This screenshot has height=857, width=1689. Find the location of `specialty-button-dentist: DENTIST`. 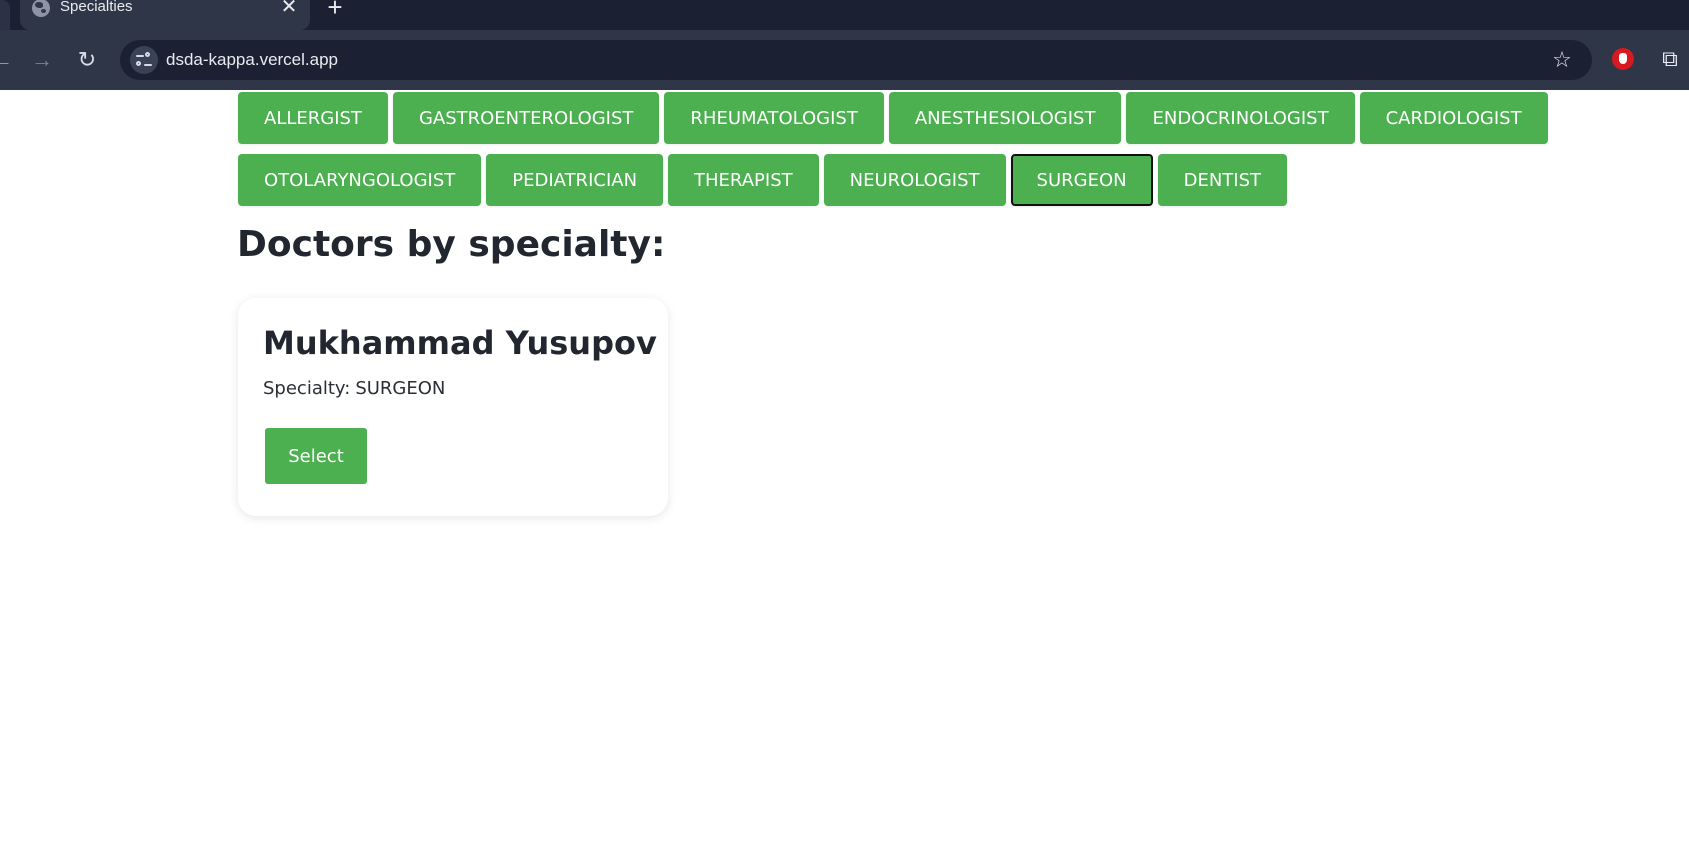

specialty-button-dentist: DENTIST is located at coordinates (1222, 180).